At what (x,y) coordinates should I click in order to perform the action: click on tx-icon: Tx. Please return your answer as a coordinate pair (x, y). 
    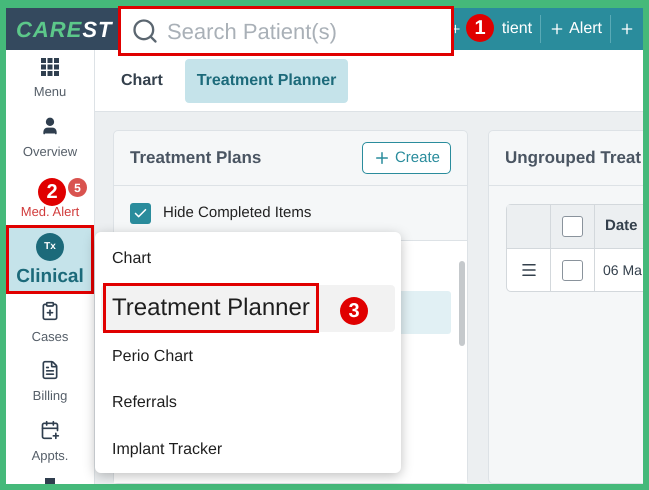
    Looking at the image, I should click on (50, 246).